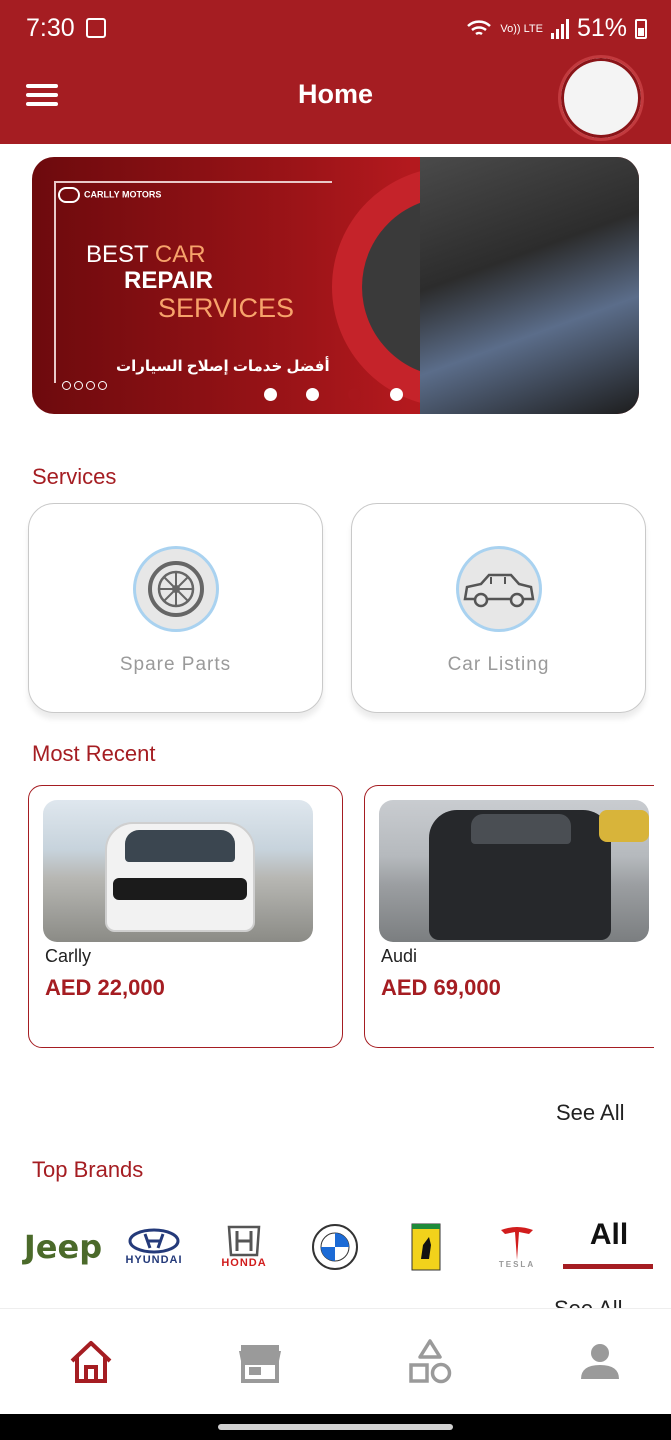  I want to click on see-all-brands-link: See All, so click(588, 1302).